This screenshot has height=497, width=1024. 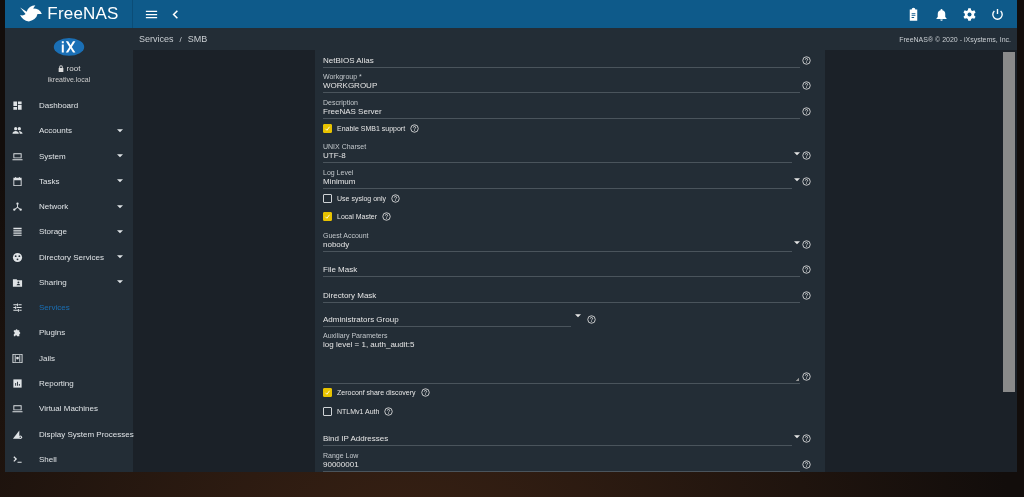 What do you see at coordinates (17, 308) in the screenshot?
I see `sliders-icon` at bounding box center [17, 308].